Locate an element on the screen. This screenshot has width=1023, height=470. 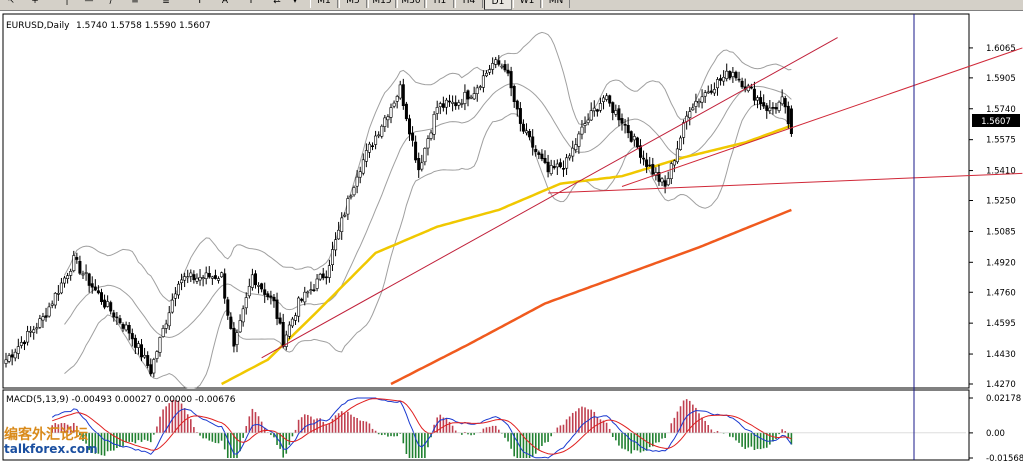
timeframe-m1: M1 is located at coordinates (324, 4).